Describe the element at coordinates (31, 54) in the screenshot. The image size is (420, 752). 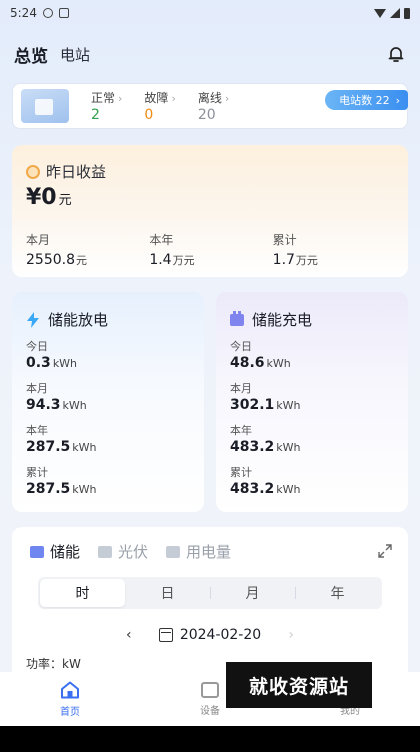
I see `page-title: 总览` at that location.